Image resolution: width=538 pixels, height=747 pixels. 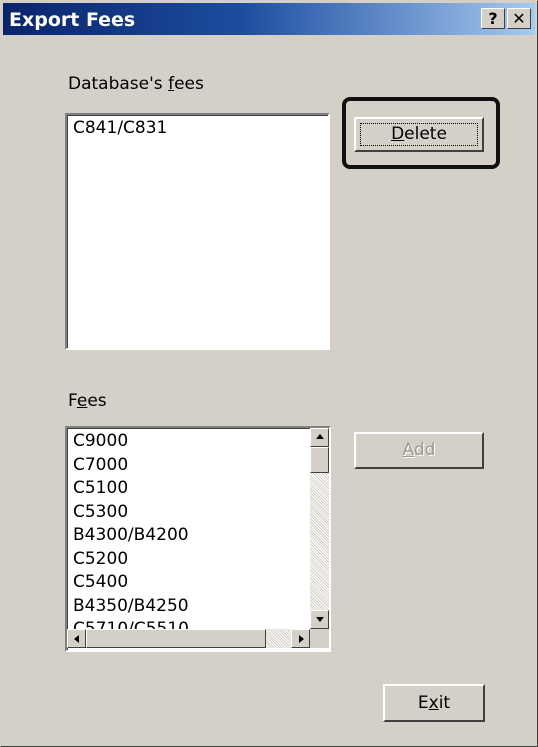 What do you see at coordinates (187, 607) in the screenshot?
I see `list-item: B4350/B4250` at bounding box center [187, 607].